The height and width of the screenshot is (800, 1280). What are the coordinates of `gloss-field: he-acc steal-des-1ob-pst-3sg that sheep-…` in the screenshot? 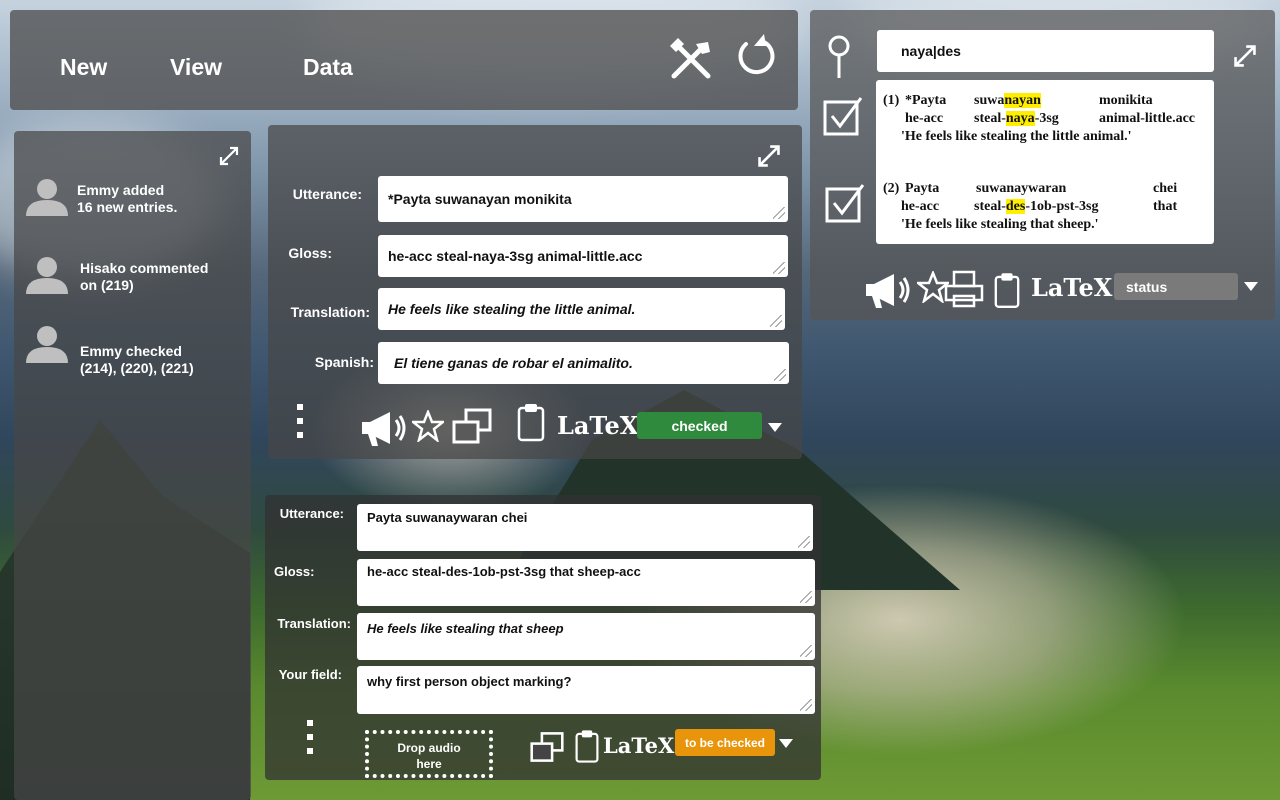 It's located at (586, 582).